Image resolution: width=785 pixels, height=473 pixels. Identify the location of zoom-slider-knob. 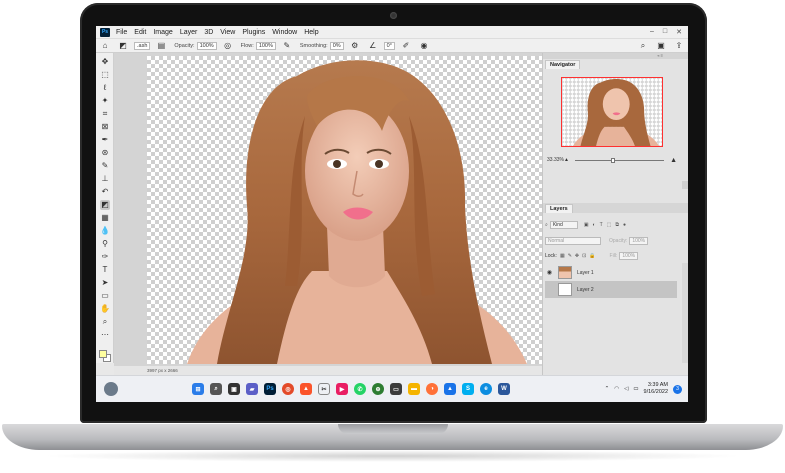
(612, 160).